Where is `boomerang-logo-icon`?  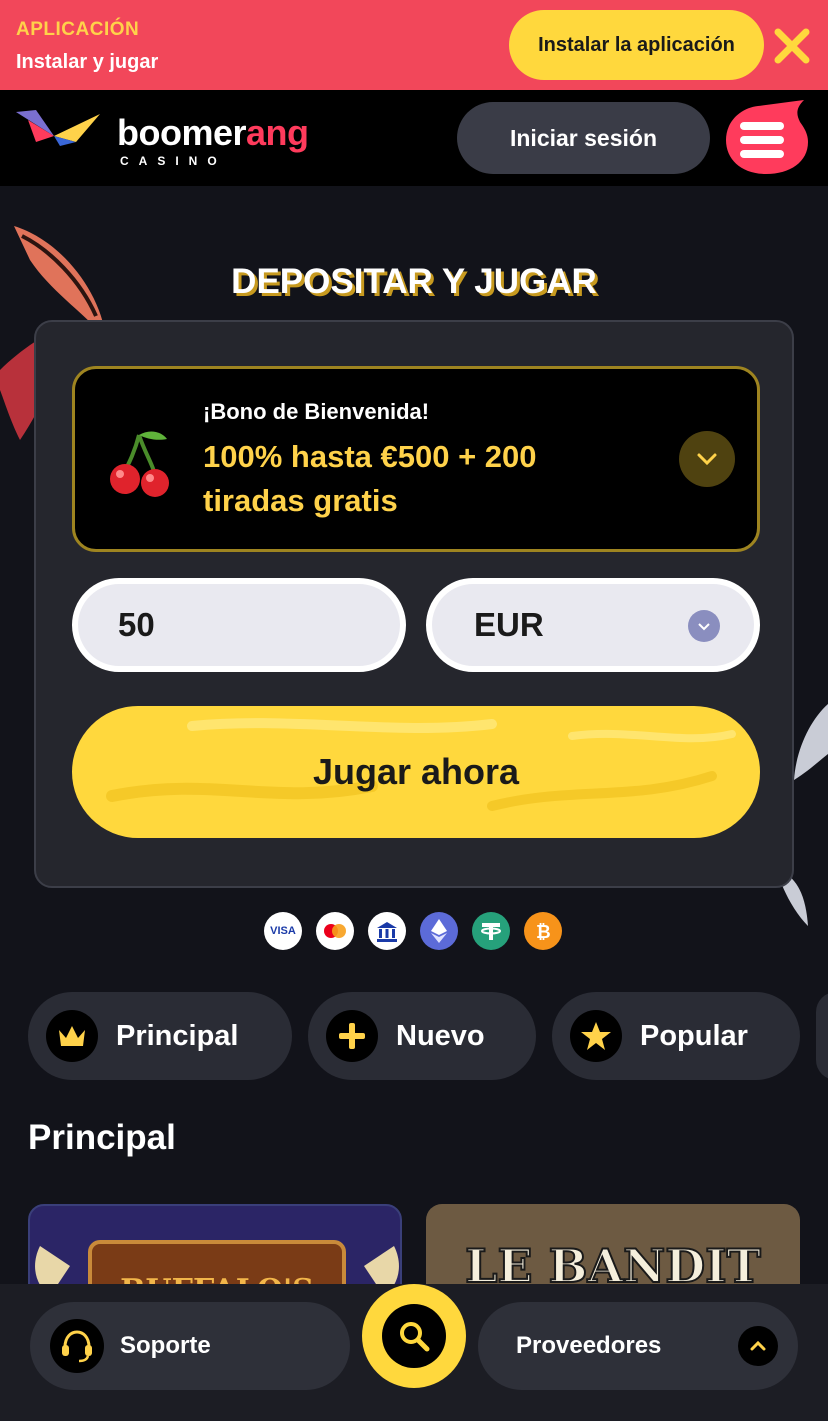 boomerang-logo-icon is located at coordinates (58, 127).